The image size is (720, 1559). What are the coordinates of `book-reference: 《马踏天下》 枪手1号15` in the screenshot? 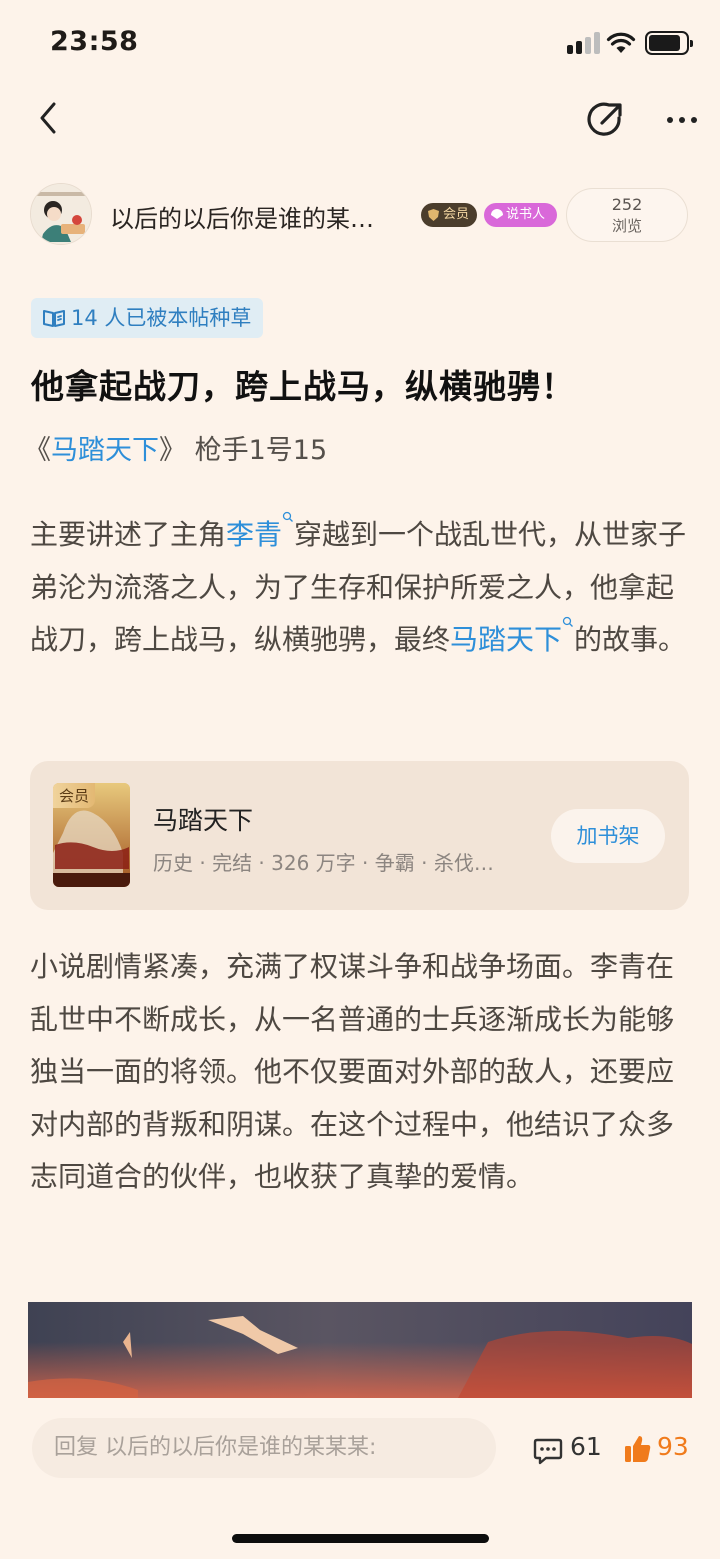 It's located at (175, 447).